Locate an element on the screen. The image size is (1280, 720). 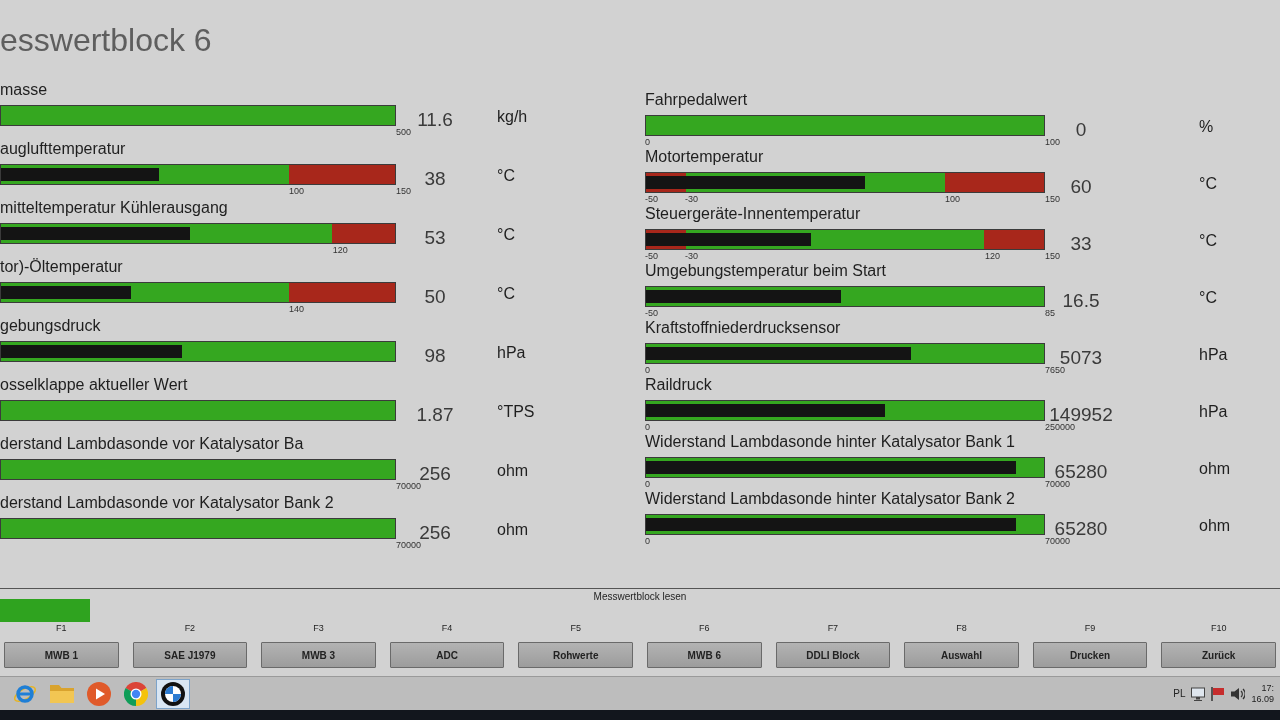
function-key-label: F5 is located at coordinates (575, 628).